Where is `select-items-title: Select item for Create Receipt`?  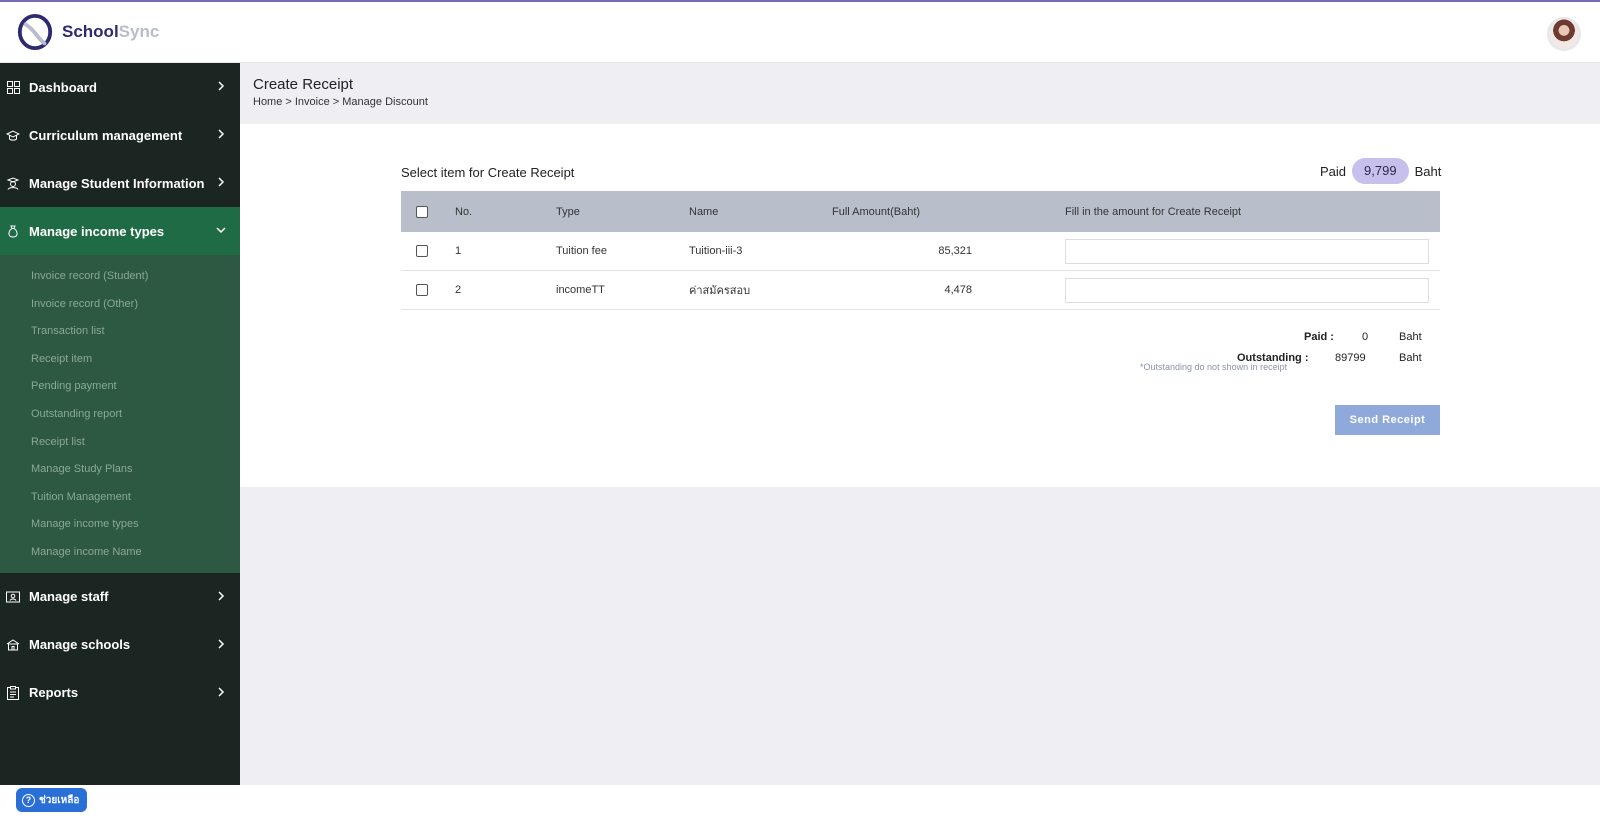 select-items-title: Select item for Create Receipt is located at coordinates (488, 172).